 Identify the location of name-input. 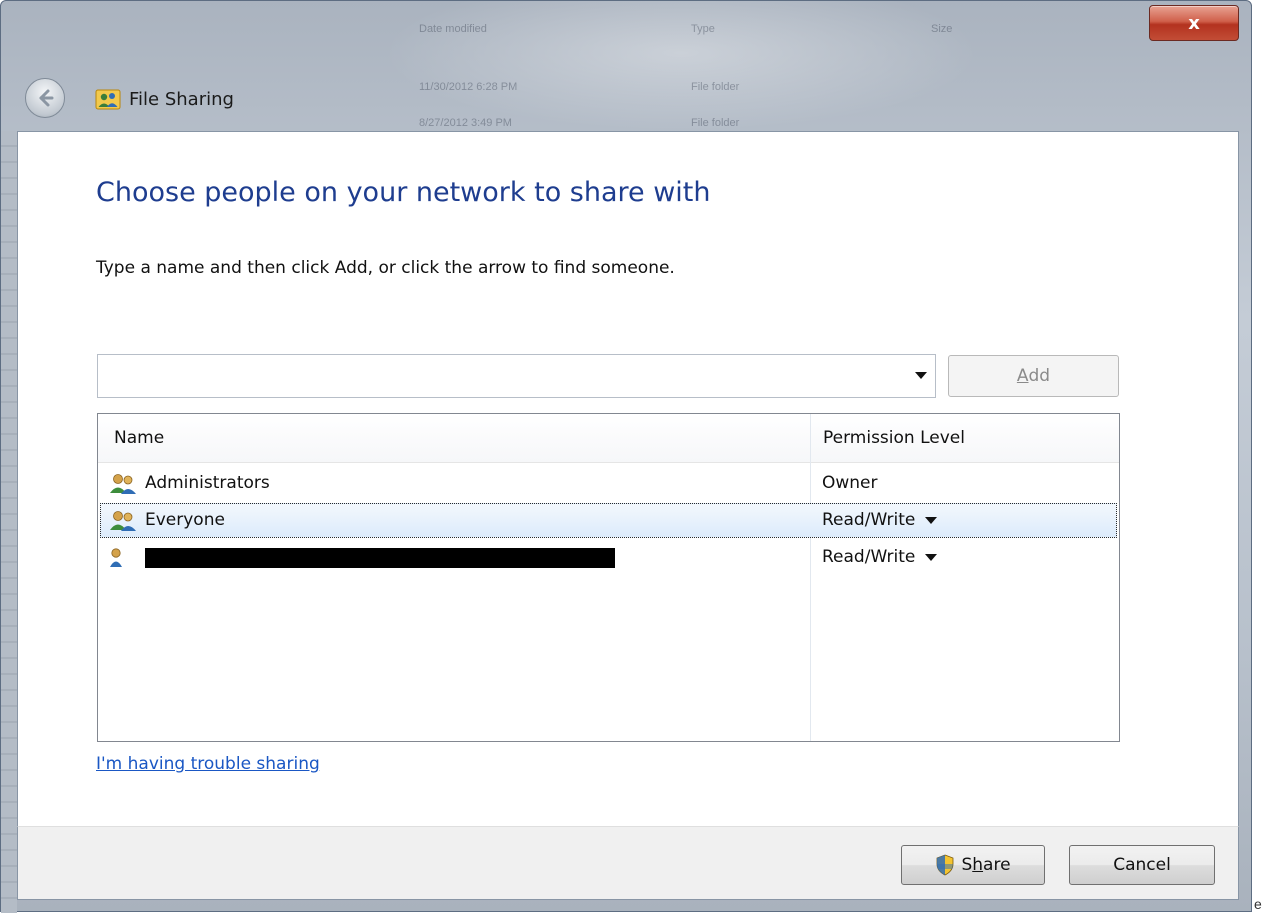
(499, 377).